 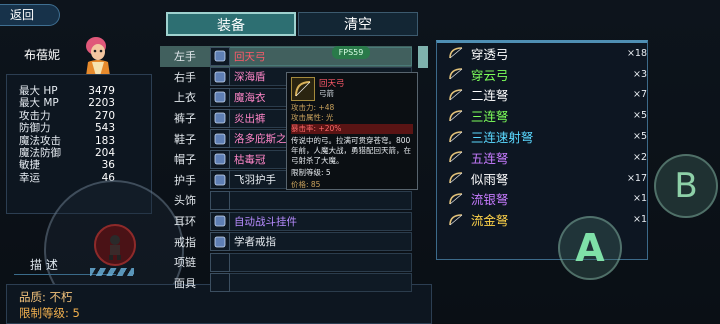 I want to click on stat-label: 最大 HP, so click(x=38, y=91).